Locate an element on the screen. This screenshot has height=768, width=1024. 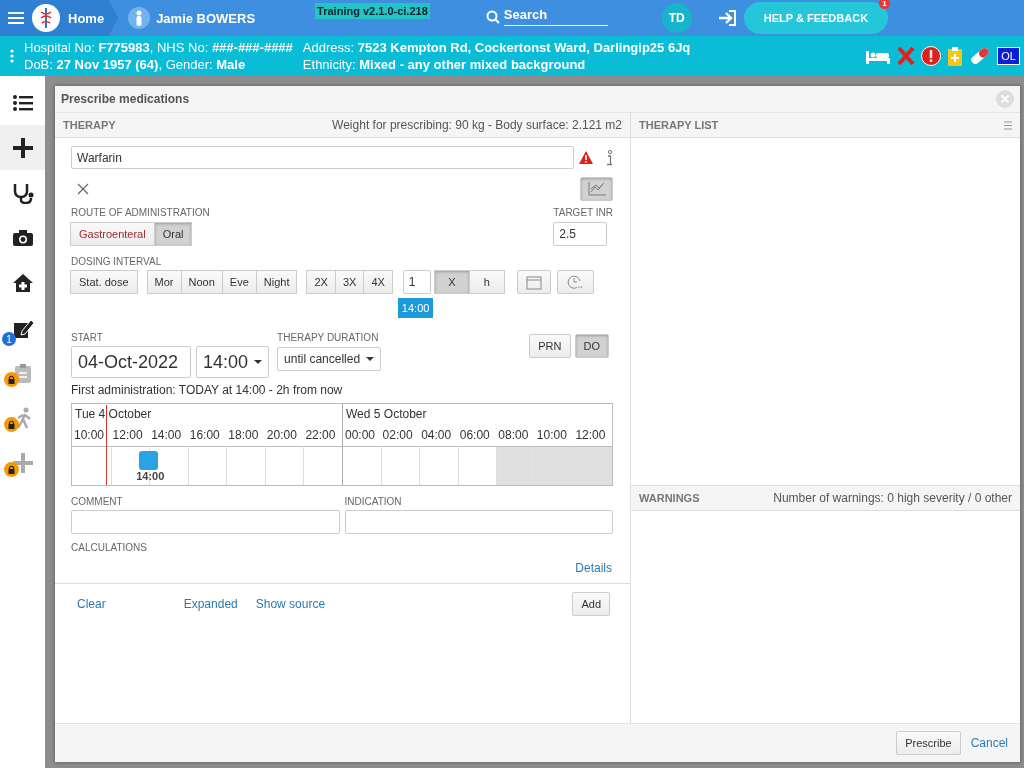
hour-label: 14:00 is located at coordinates (166, 435).